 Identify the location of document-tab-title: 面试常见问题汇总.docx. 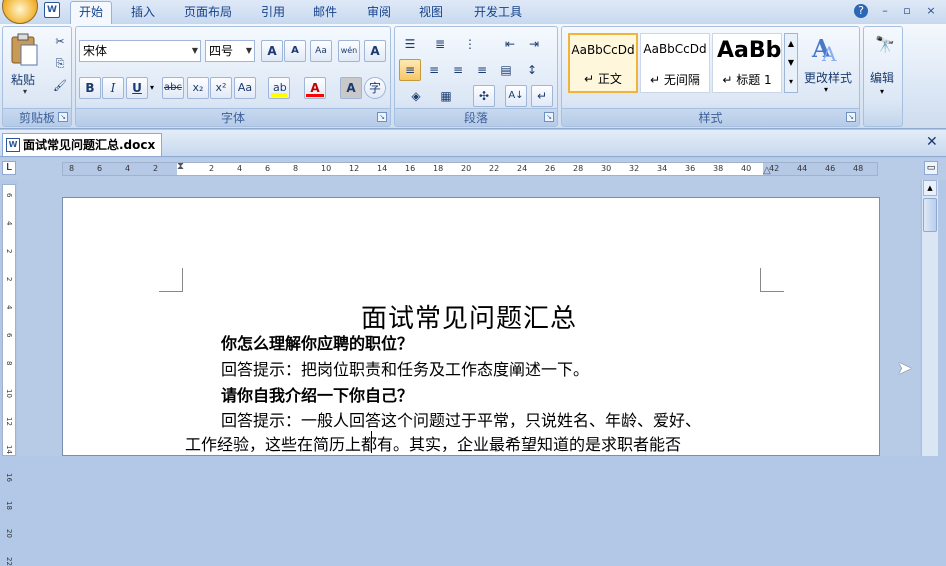
(89, 145).